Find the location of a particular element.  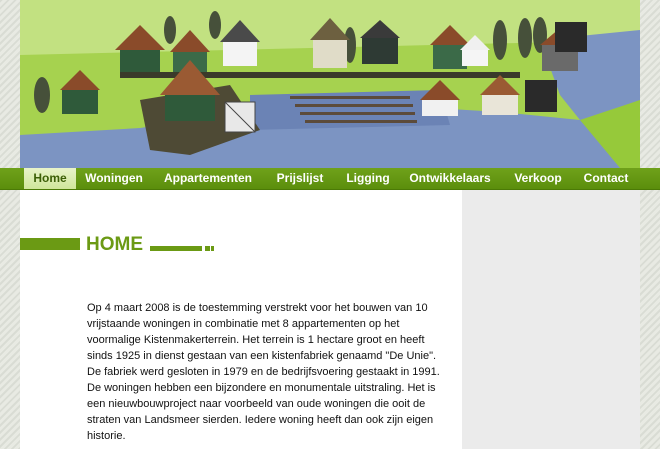

nav-item-ligging: Ligging is located at coordinates (368, 178).